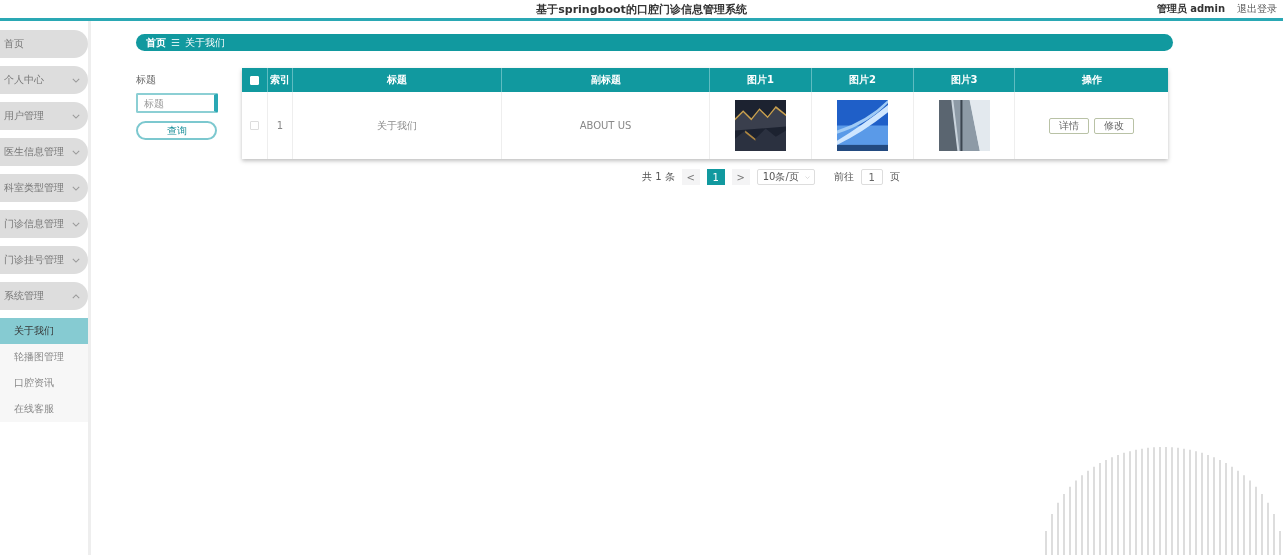 The width and height of the screenshot is (1283, 555). Describe the element at coordinates (44, 224) in the screenshot. I see `menu-item: 门诊信息管理` at that location.